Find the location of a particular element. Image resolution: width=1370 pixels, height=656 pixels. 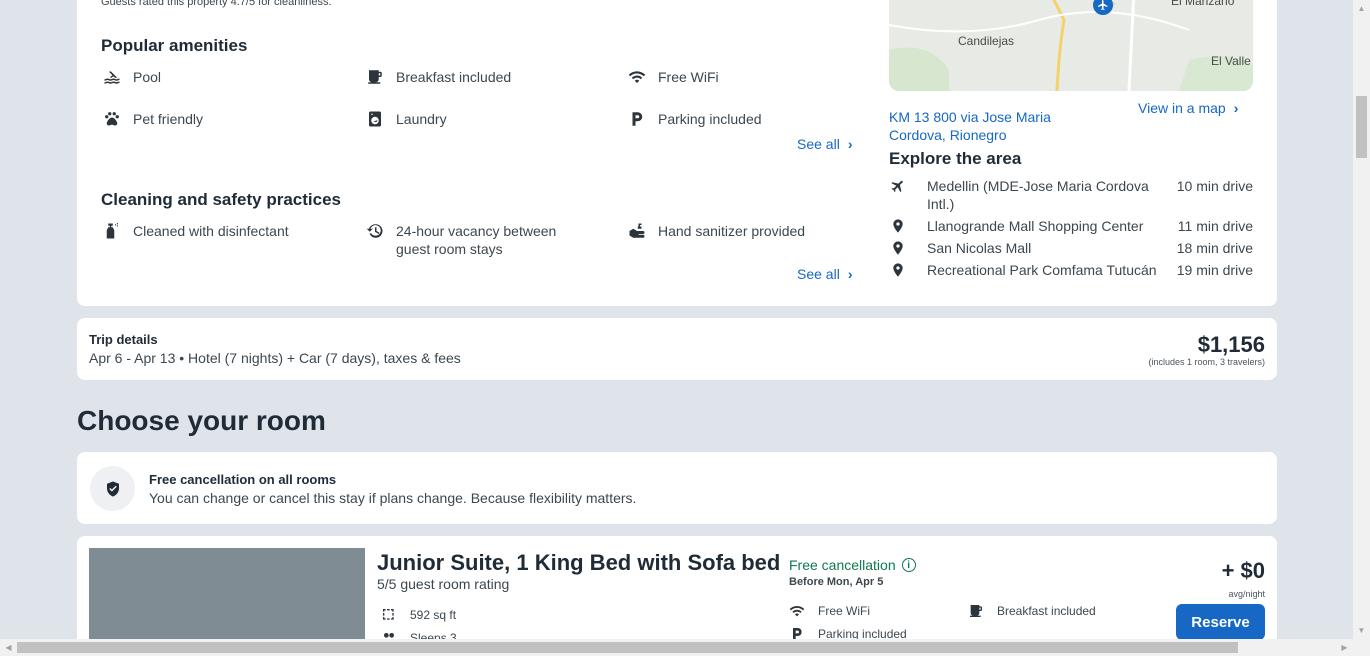

amenity-label: Free WiFi is located at coordinates (688, 77).